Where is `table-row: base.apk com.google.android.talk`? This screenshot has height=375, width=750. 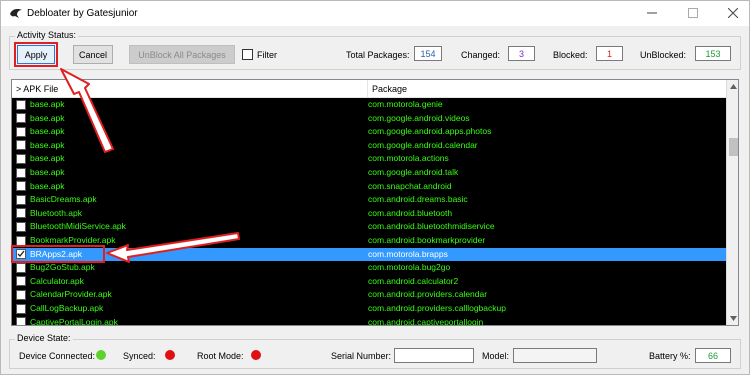
table-row: base.apk com.google.android.talk is located at coordinates (369, 173).